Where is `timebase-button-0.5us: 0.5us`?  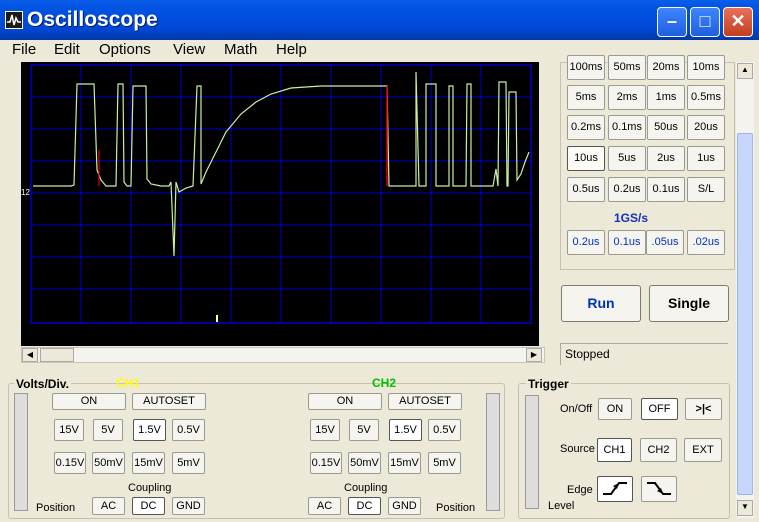
timebase-button-0.5us: 0.5us is located at coordinates (586, 189).